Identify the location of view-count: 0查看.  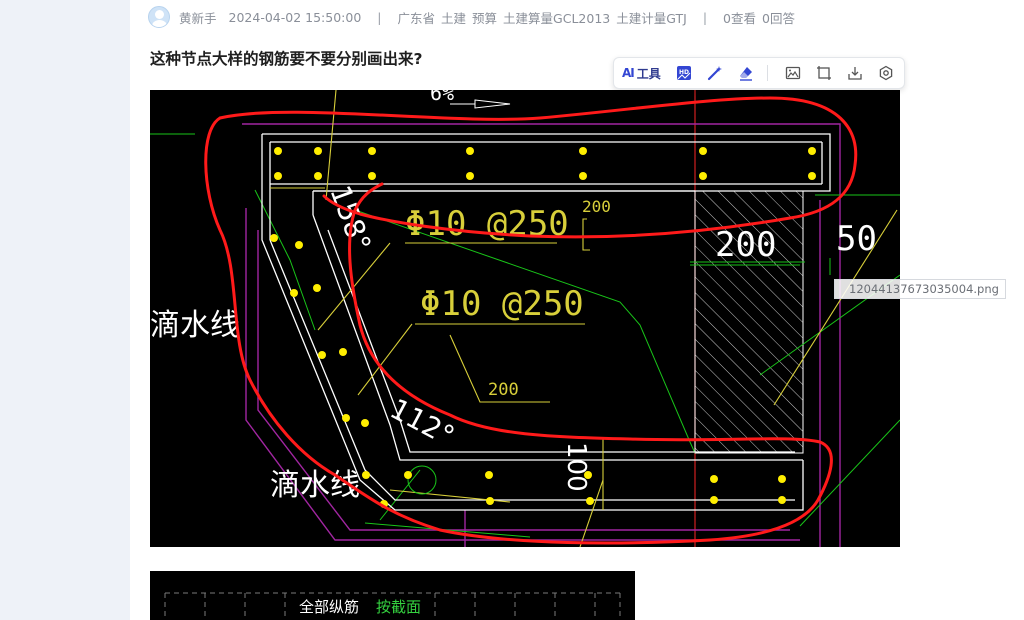
(739, 18).